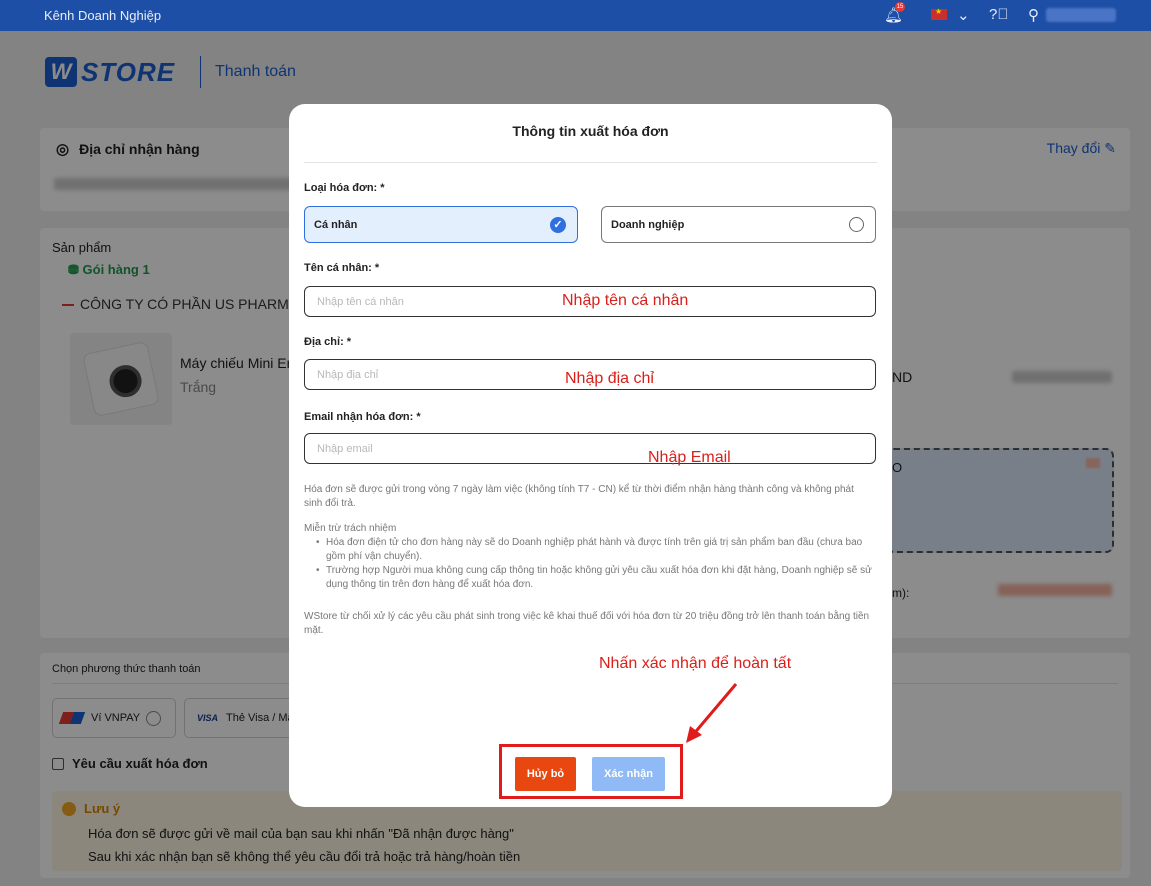  I want to click on invoice-type-personal: Cá nhân ✓, so click(441, 224).